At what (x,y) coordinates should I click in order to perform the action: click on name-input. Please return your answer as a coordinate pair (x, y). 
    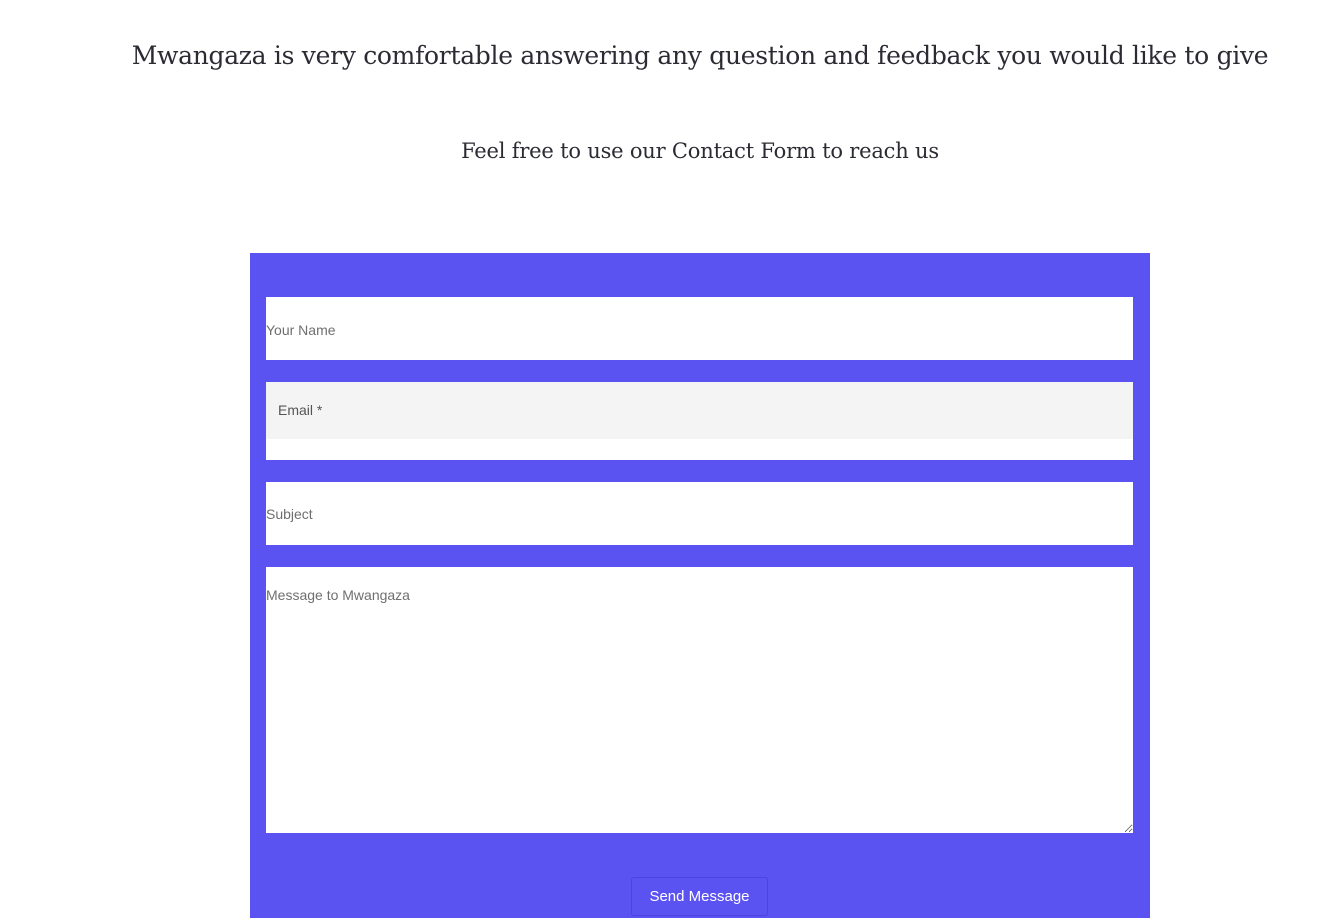
    Looking at the image, I should click on (699, 328).